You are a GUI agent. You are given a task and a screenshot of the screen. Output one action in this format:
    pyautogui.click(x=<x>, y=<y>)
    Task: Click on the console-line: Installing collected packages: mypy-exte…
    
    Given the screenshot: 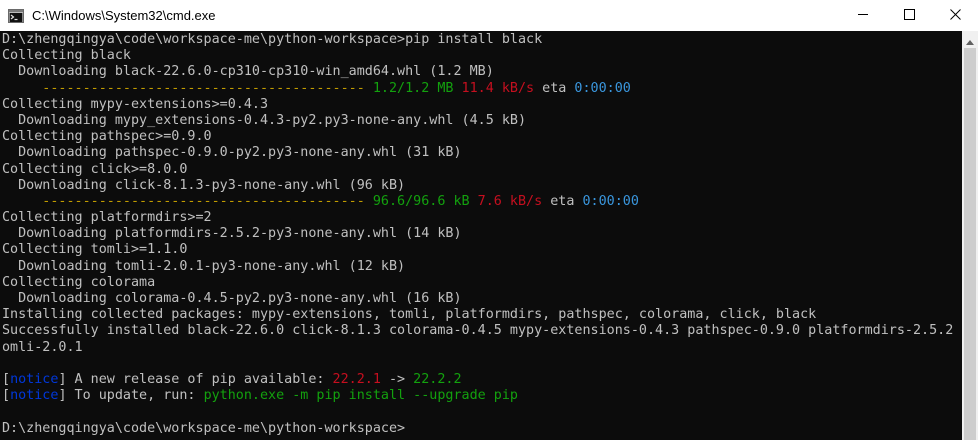 What is the action you would take?
    pyautogui.click(x=482, y=315)
    